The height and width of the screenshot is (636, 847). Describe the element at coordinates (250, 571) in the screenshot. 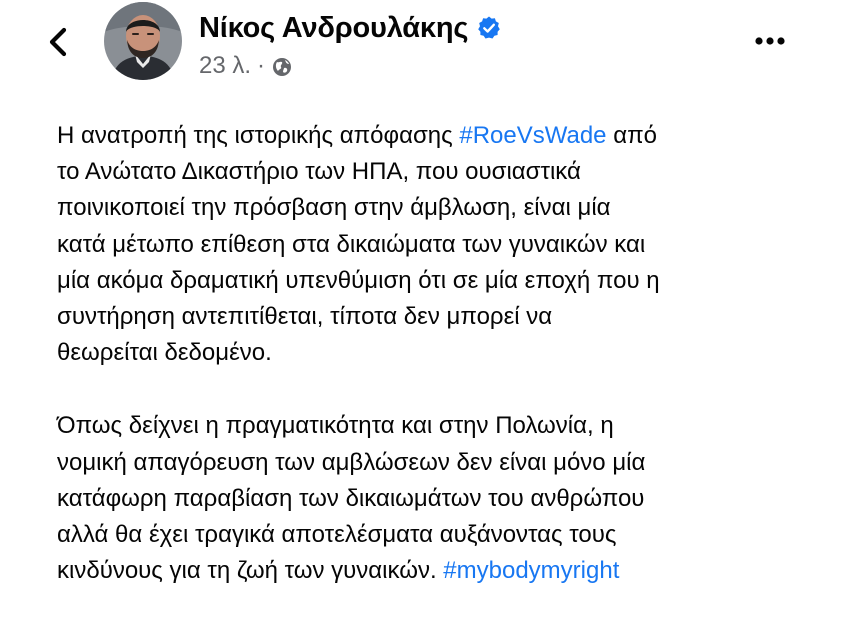

I see `text-segment: κινδύνους για τη ζωή των γυναικών.` at that location.